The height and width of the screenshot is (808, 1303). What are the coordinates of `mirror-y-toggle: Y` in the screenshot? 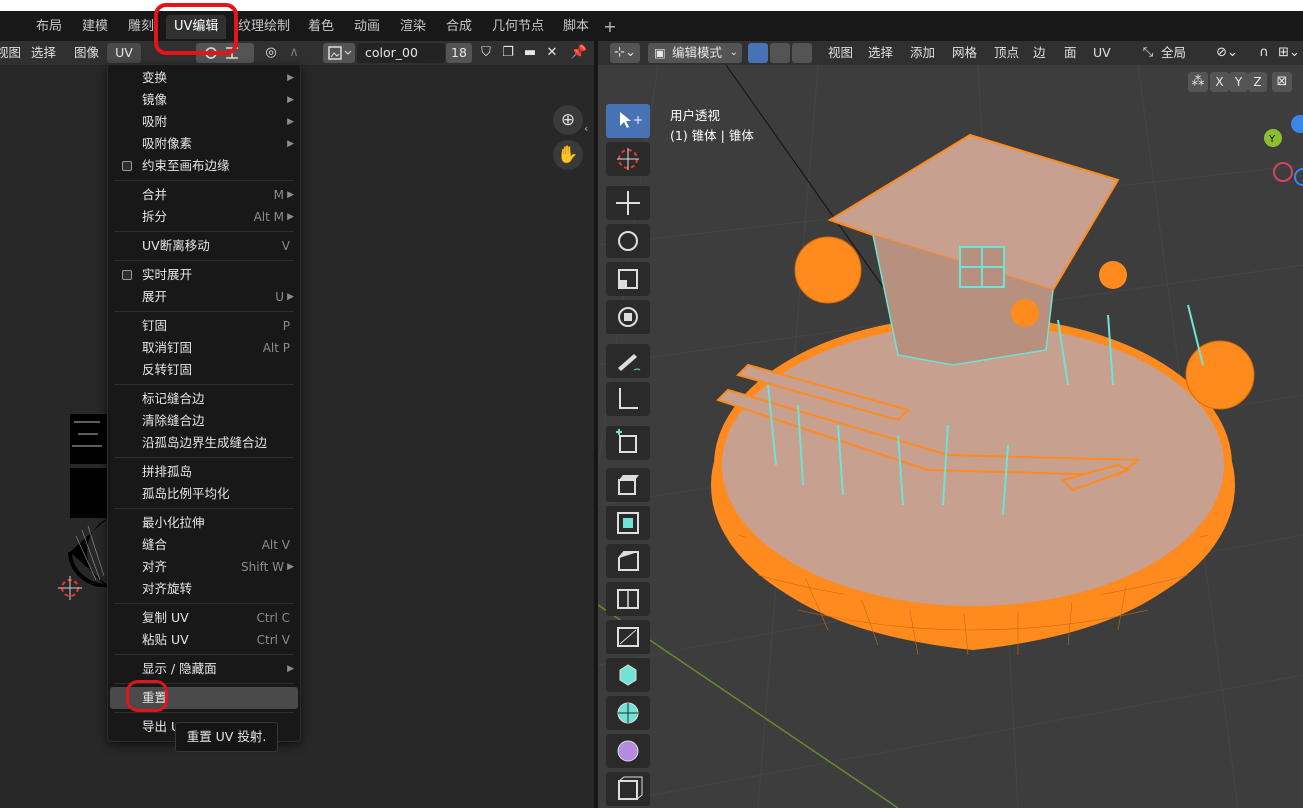 It's located at (1238, 82).